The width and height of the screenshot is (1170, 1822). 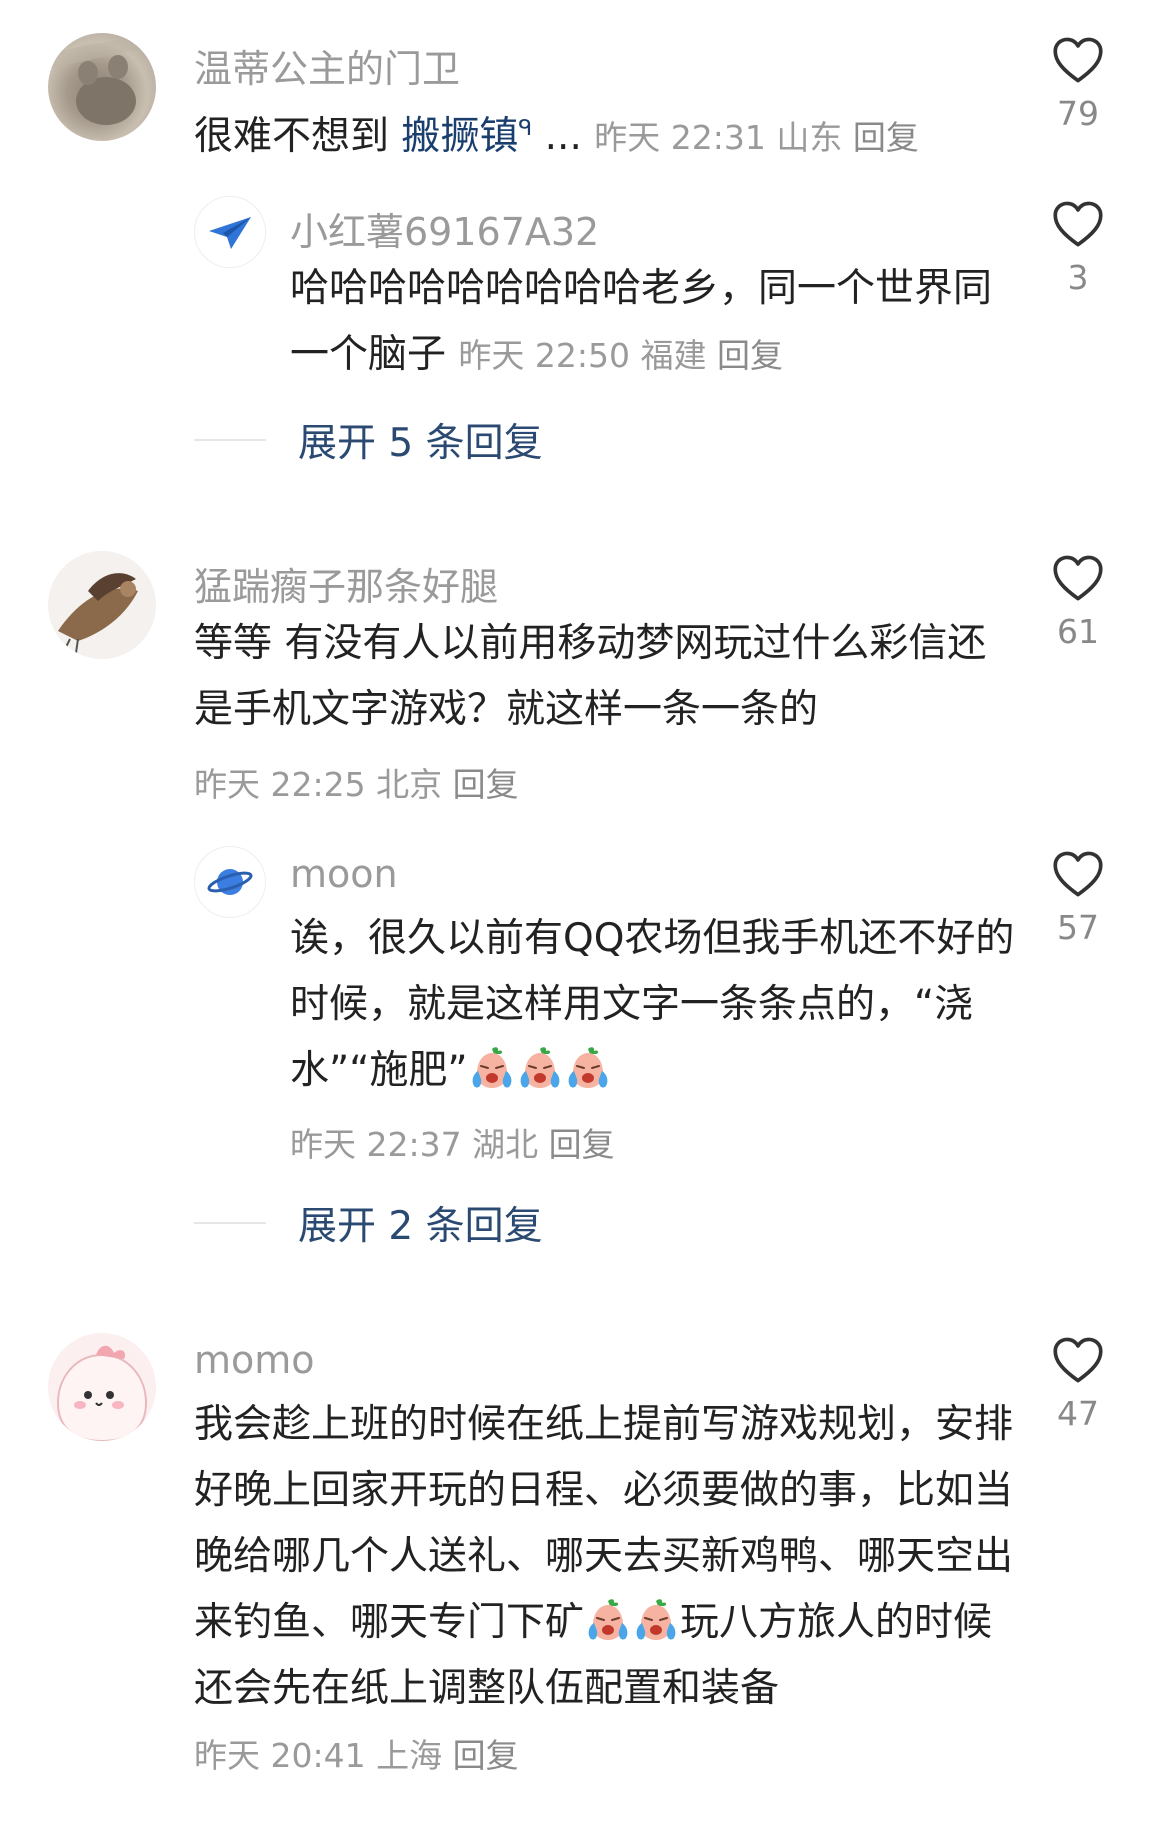 I want to click on like-button: 79, so click(x=1078, y=84).